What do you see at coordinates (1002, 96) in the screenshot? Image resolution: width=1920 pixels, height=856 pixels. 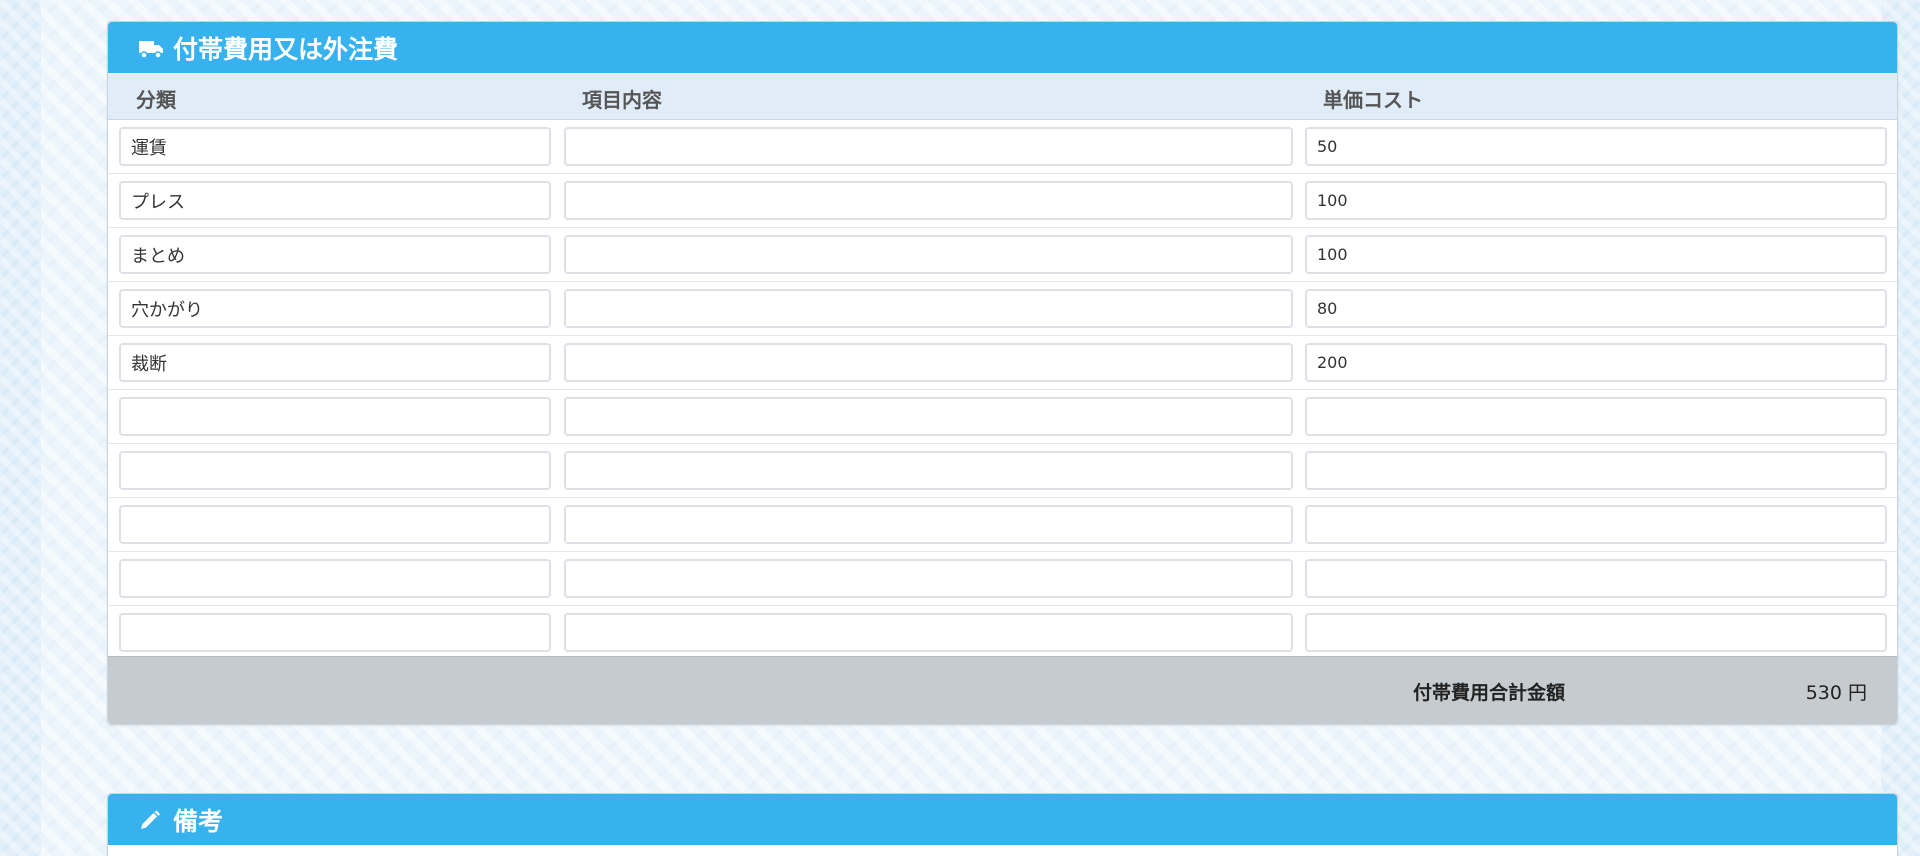 I see `column-header-row: 分類 項目内容 単価コスト` at bounding box center [1002, 96].